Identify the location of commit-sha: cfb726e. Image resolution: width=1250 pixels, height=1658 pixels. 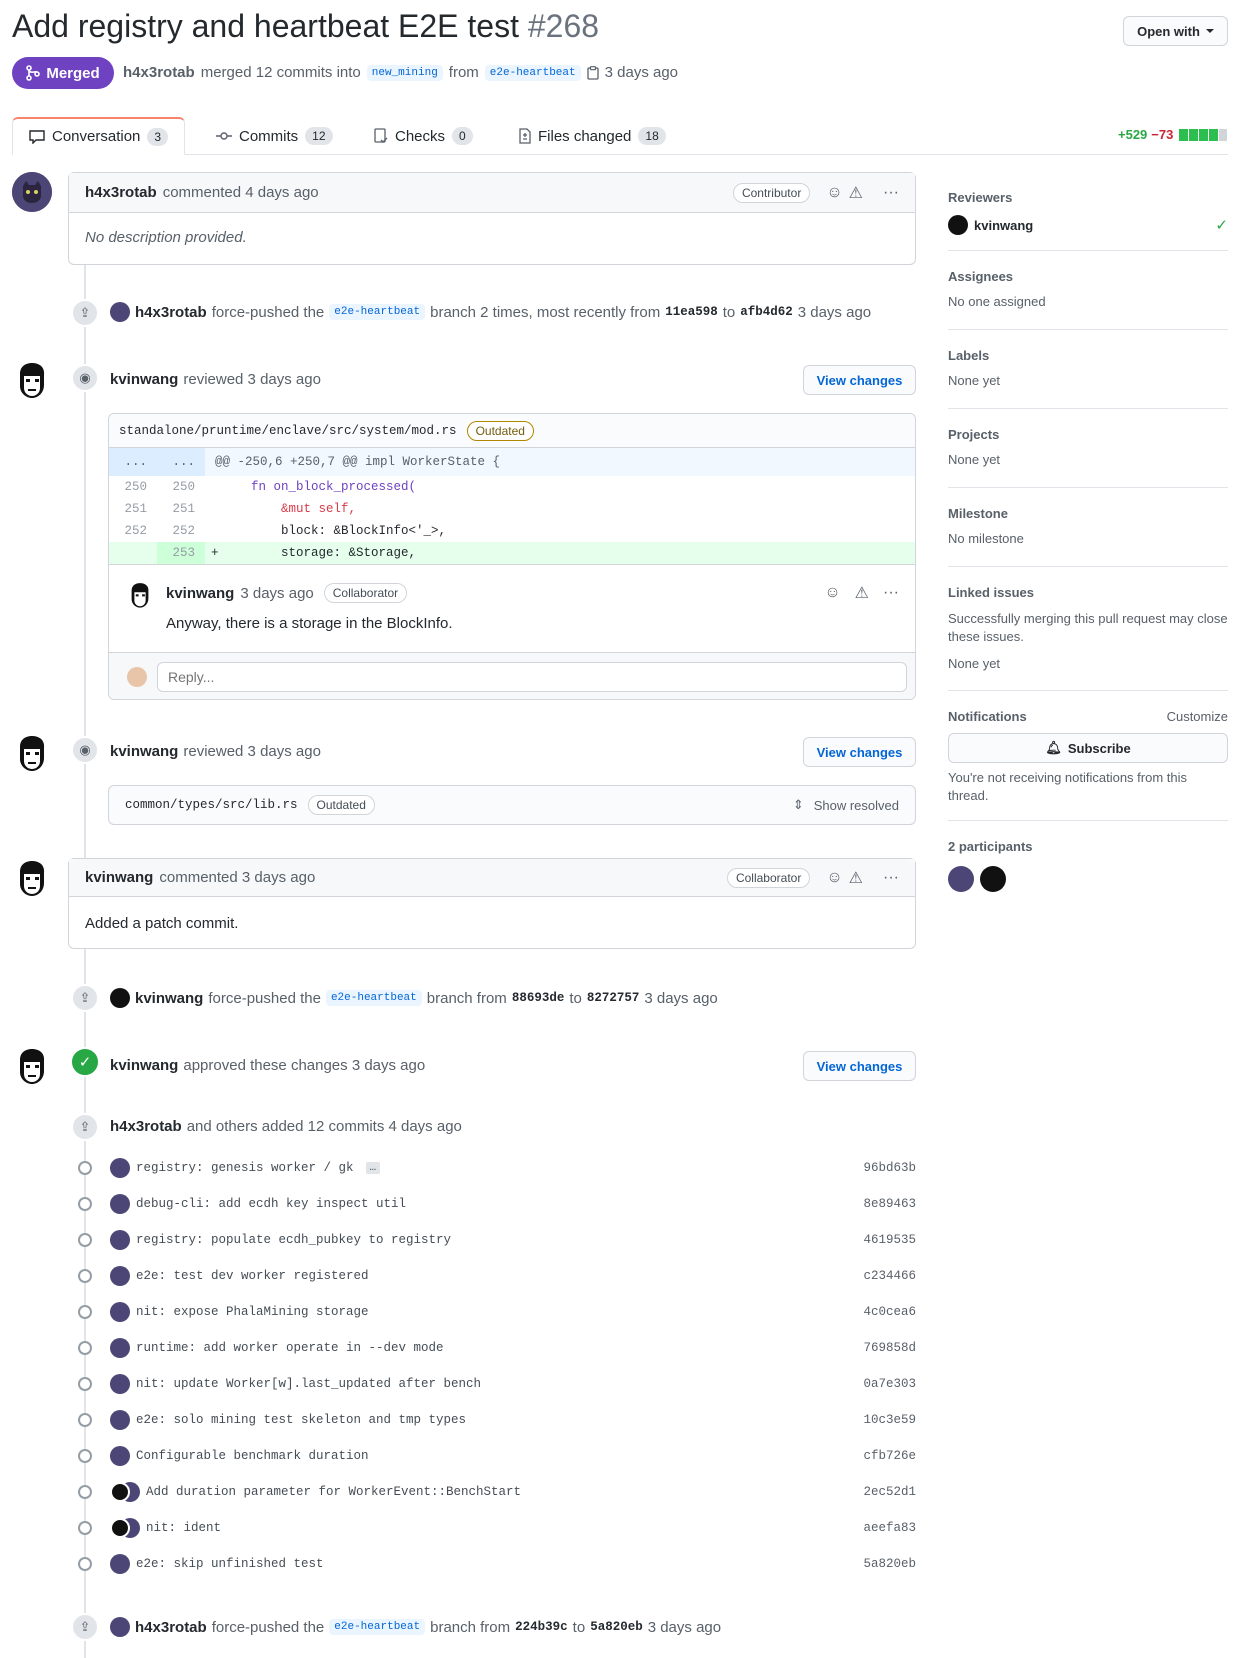
(889, 1456).